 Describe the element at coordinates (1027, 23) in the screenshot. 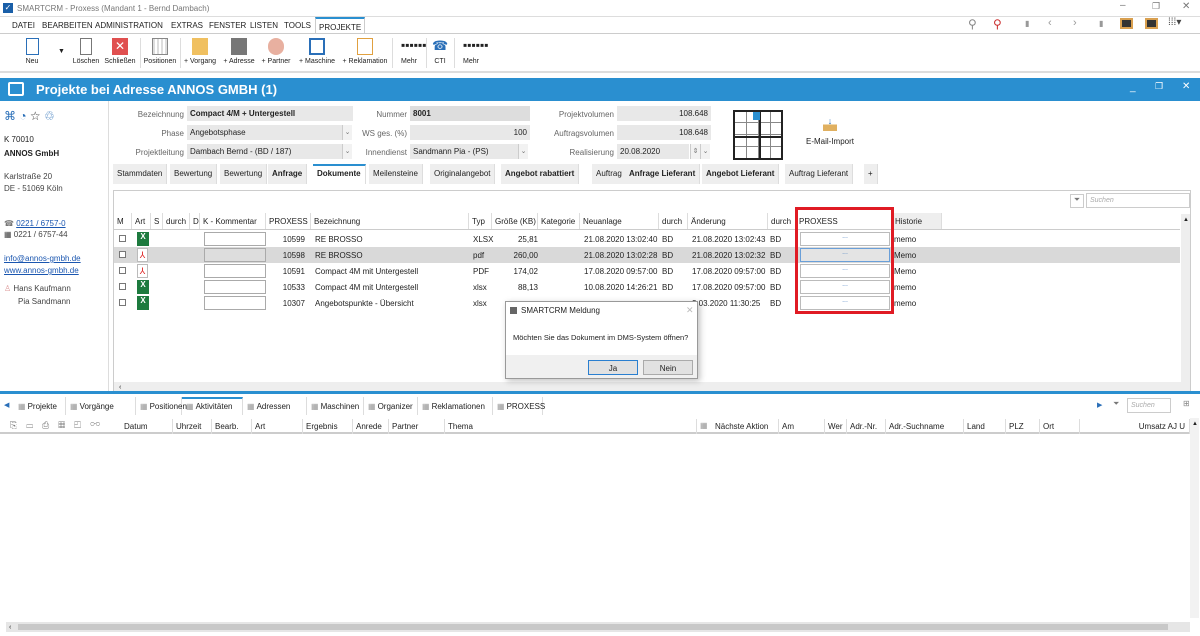

I see `first-record-icon: ▮` at that location.